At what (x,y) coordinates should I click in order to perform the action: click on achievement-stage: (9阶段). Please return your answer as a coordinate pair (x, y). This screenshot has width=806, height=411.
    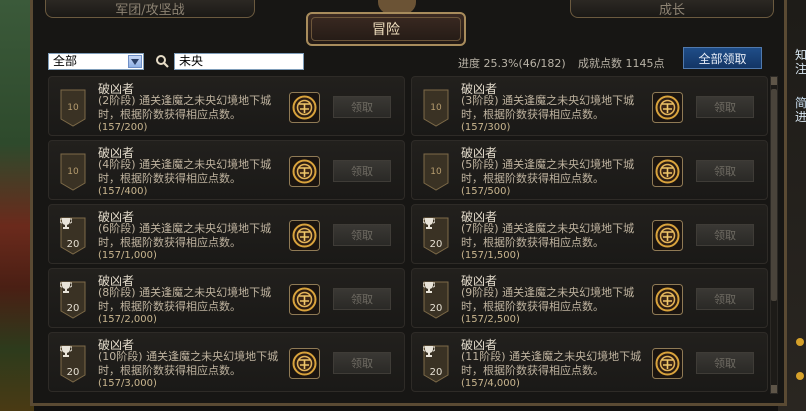
    Looking at the image, I should click on (480, 292).